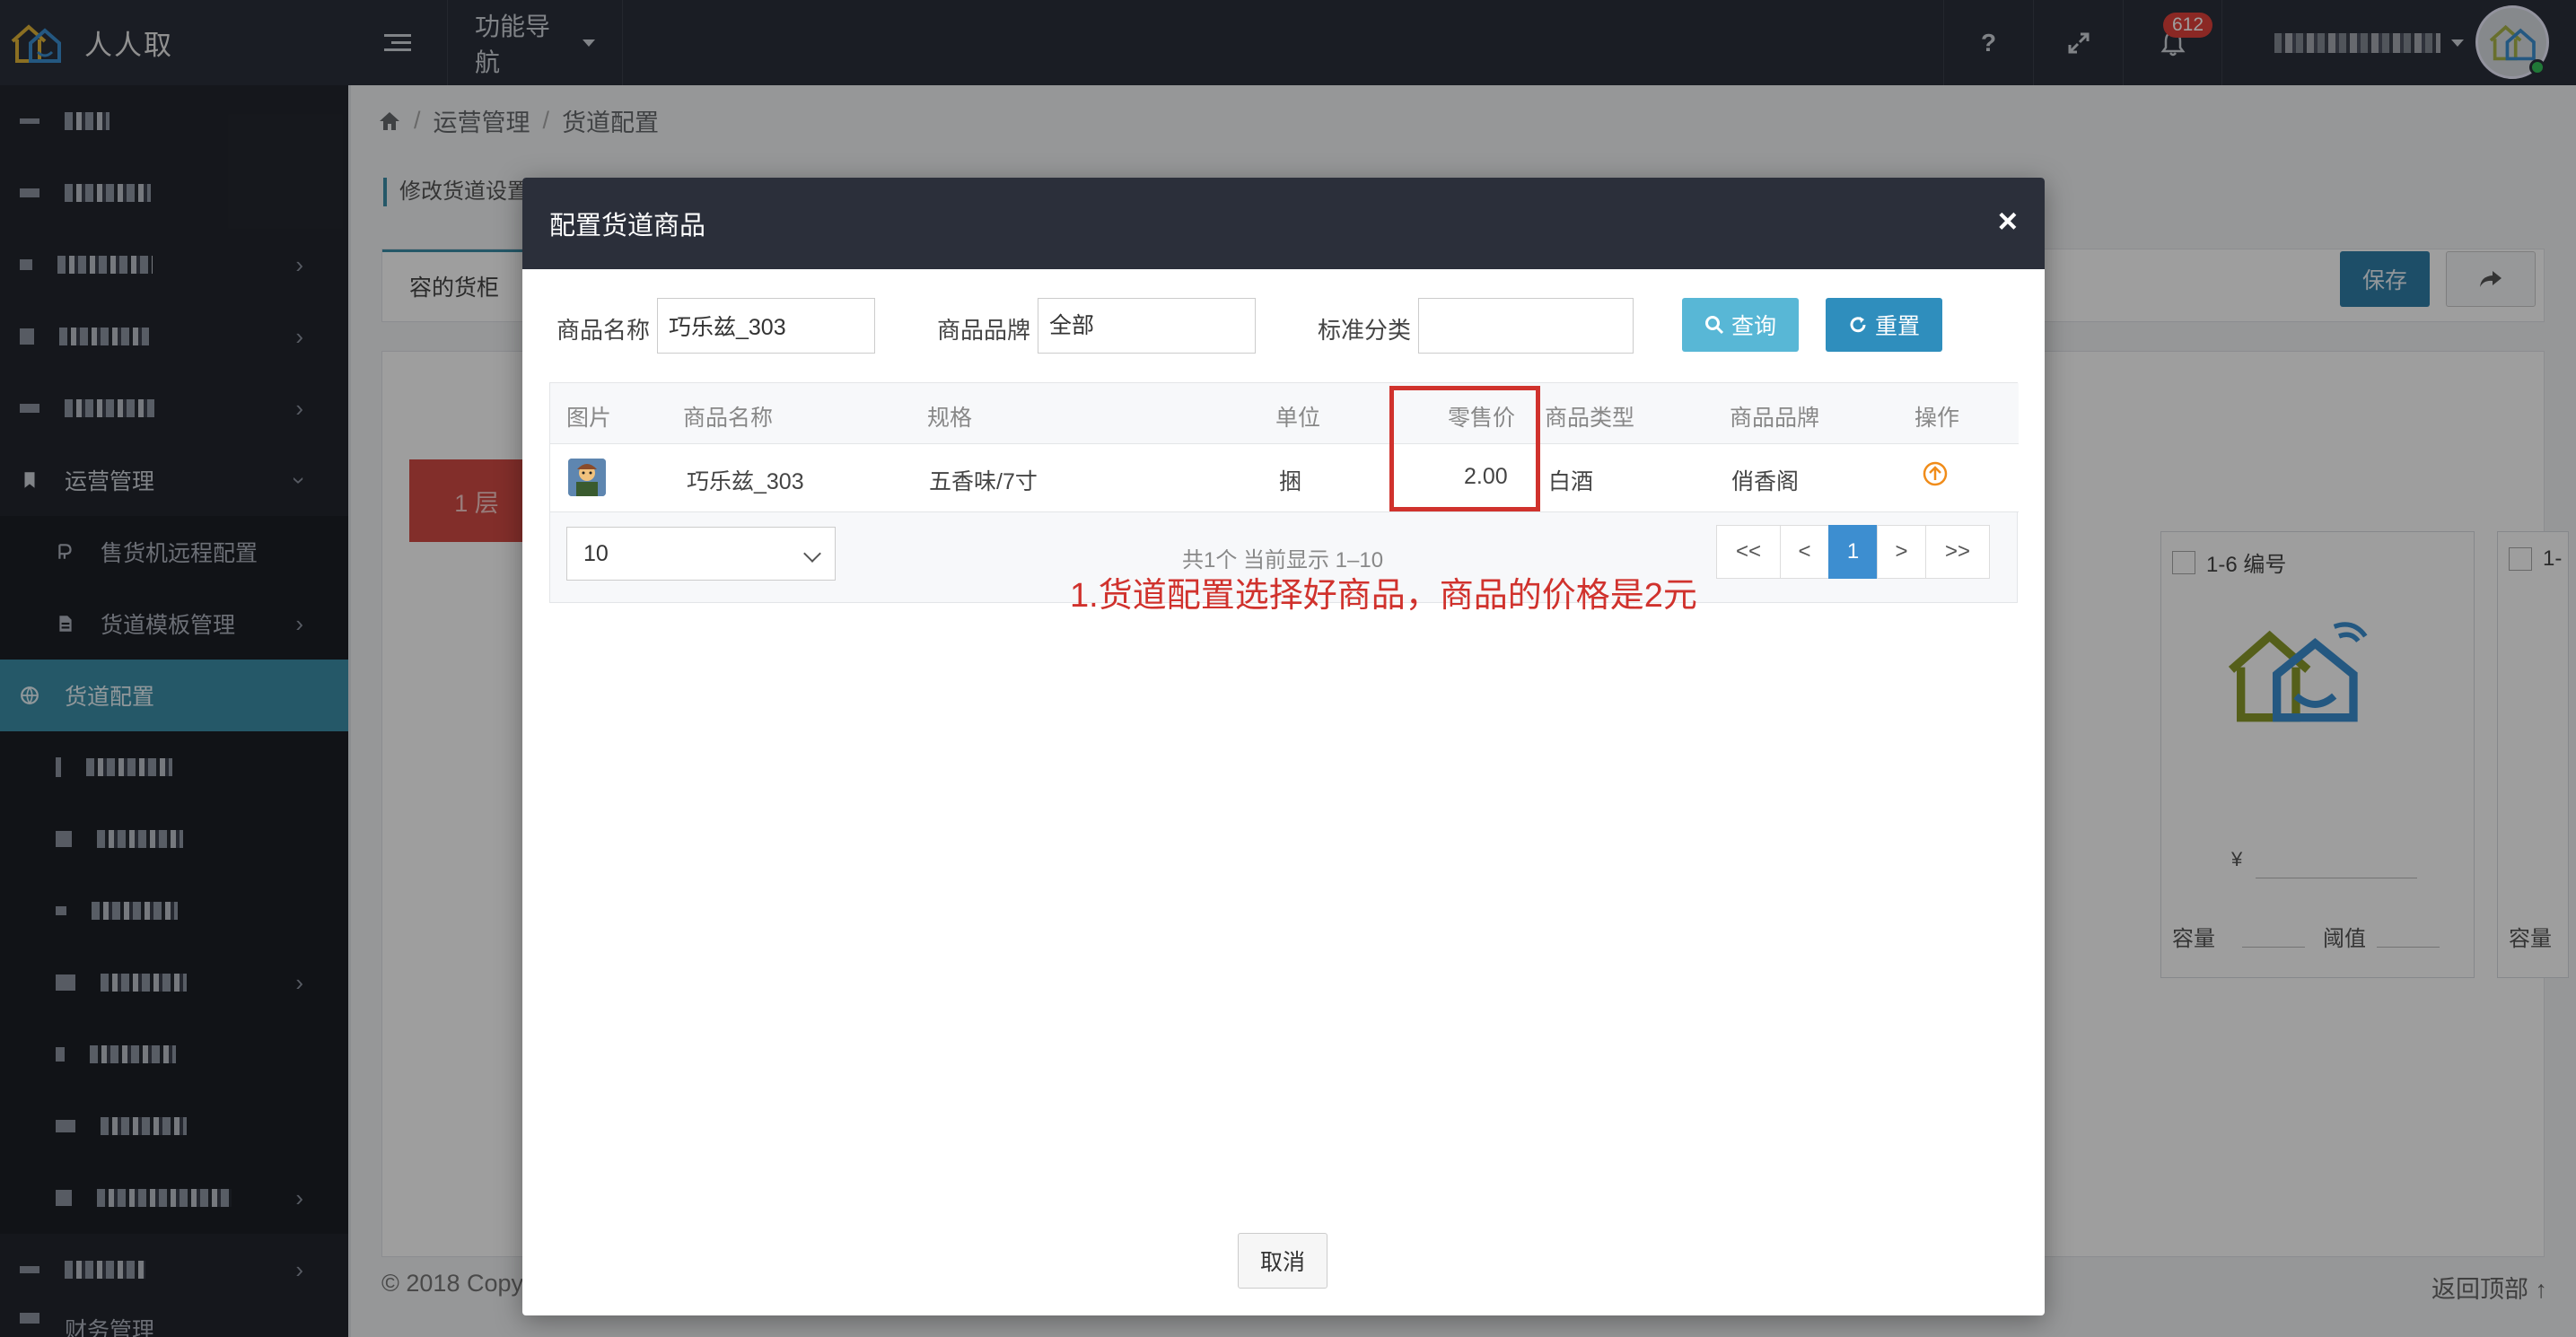 The image size is (2576, 1337). I want to click on price-highlight-box, so click(1464, 448).